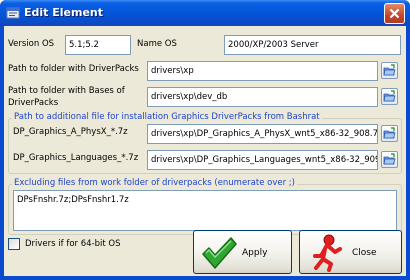  I want to click on x64-checkbox-label: Drivers if for 64-bit OS, so click(73, 244).